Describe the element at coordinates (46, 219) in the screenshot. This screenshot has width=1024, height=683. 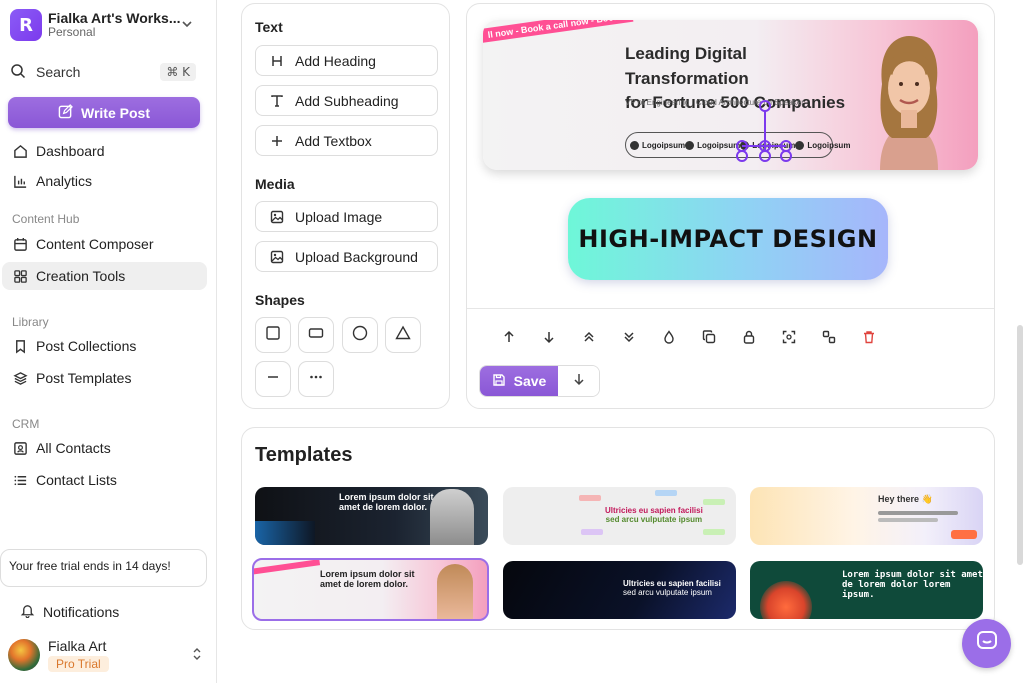
I see `section-title-content-hub: Content Hub` at that location.